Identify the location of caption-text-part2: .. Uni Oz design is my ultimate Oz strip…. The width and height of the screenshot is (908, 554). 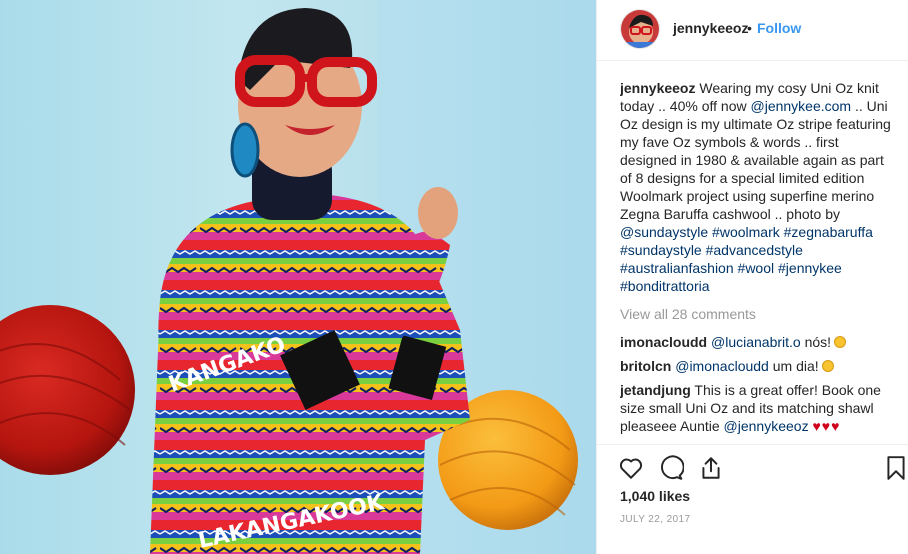
(755, 160).